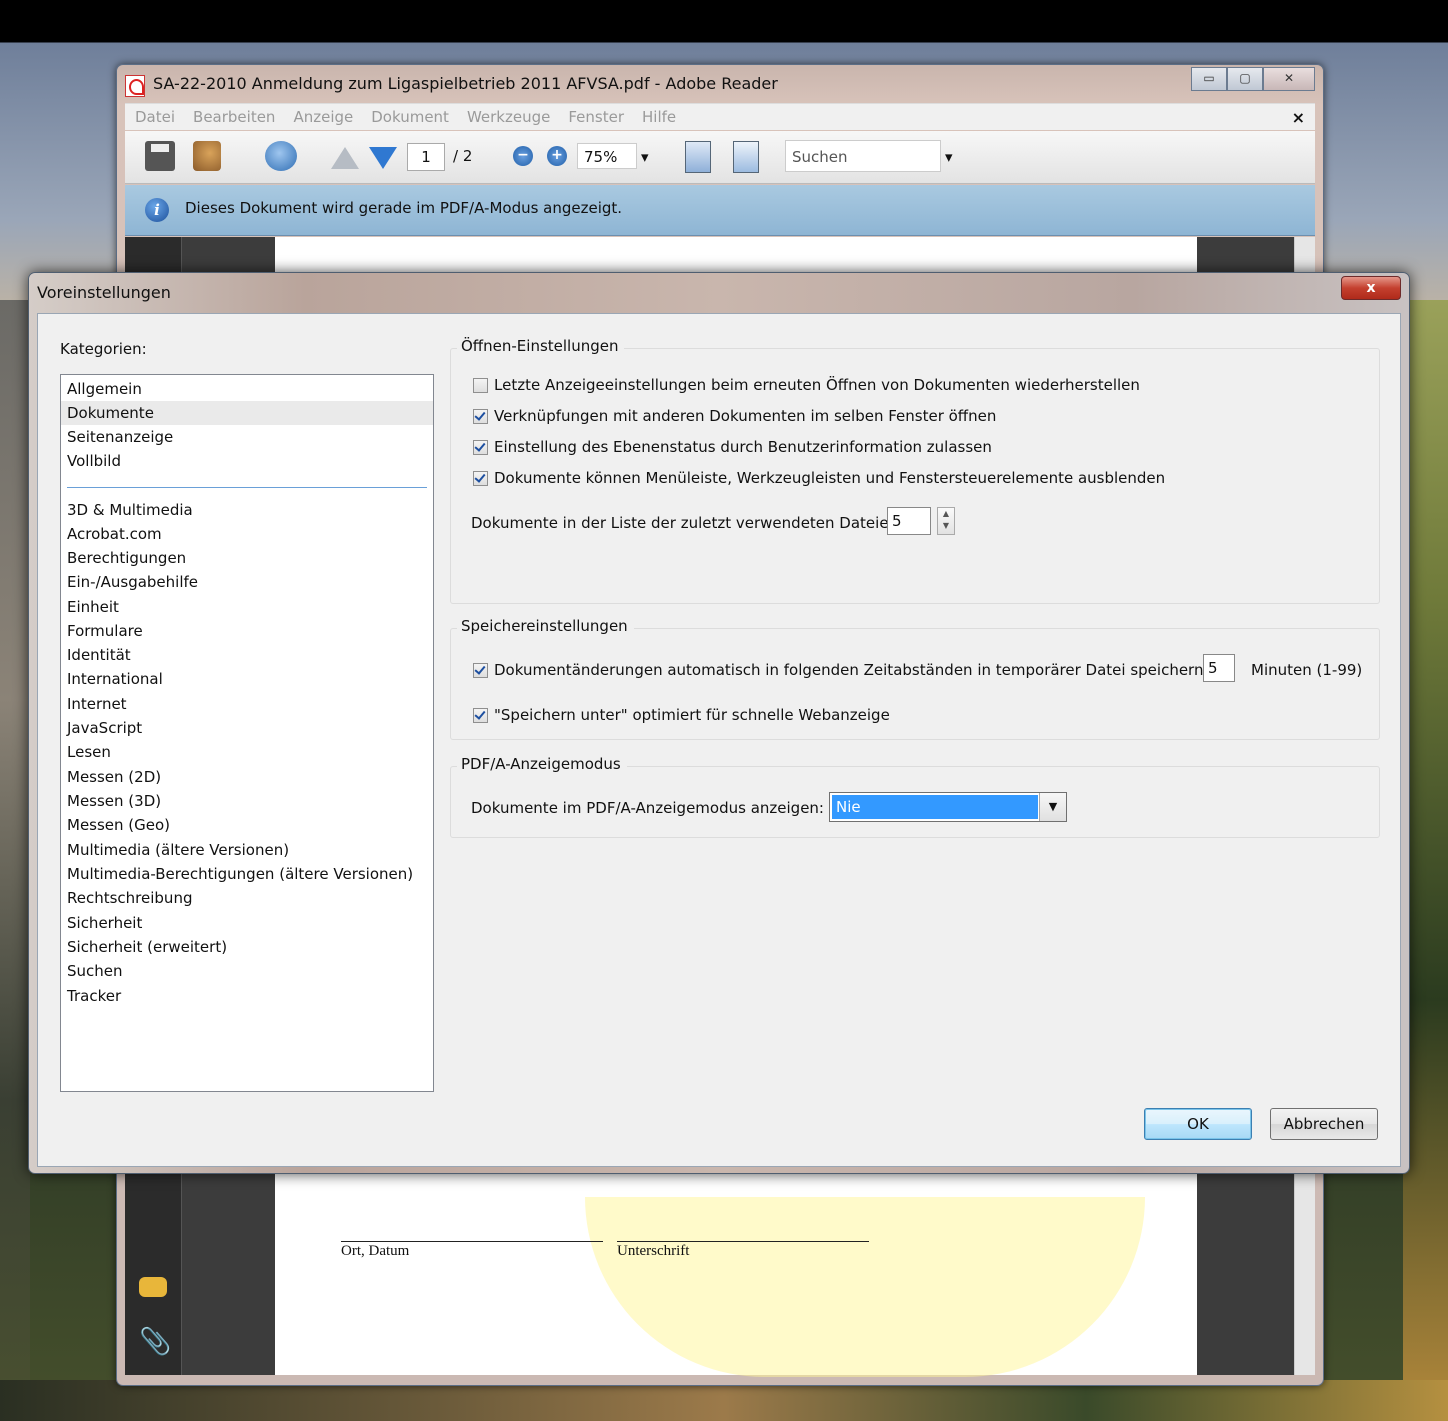  What do you see at coordinates (234, 117) in the screenshot?
I see `menu-bearbeiten: Bearbeiten` at bounding box center [234, 117].